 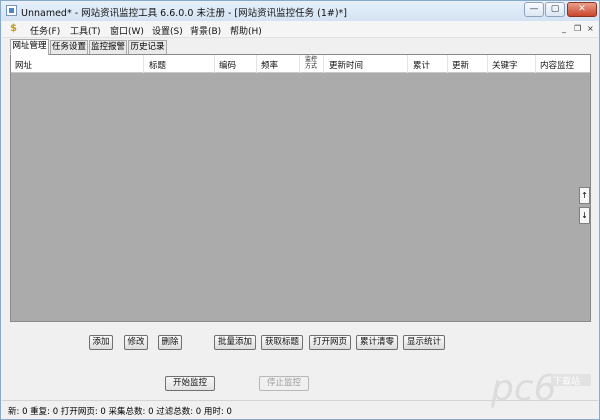 What do you see at coordinates (590, 28) in the screenshot?
I see `mdi-close-icon: ×` at bounding box center [590, 28].